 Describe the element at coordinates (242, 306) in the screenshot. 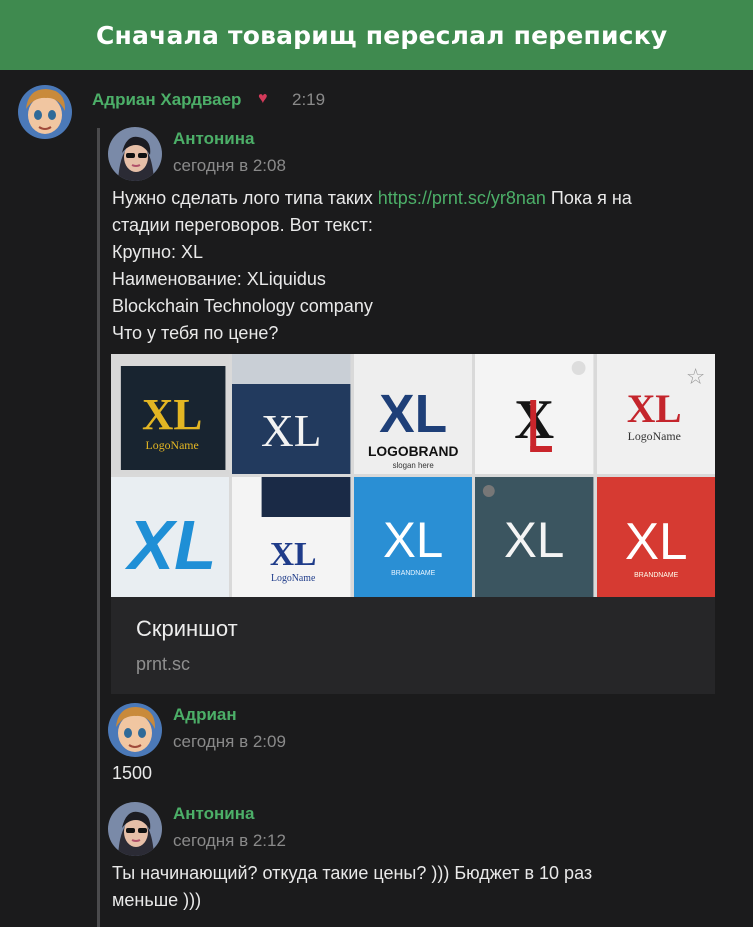

I see `message-line: Blockchain Technology company` at that location.